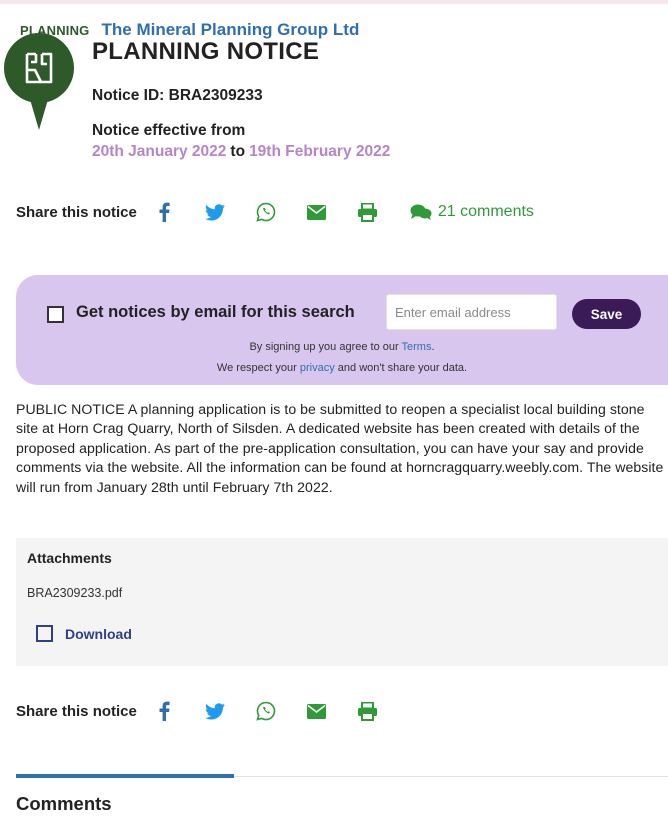  What do you see at coordinates (256, 368) in the screenshot?
I see `privacy-prefix: We respect your` at bounding box center [256, 368].